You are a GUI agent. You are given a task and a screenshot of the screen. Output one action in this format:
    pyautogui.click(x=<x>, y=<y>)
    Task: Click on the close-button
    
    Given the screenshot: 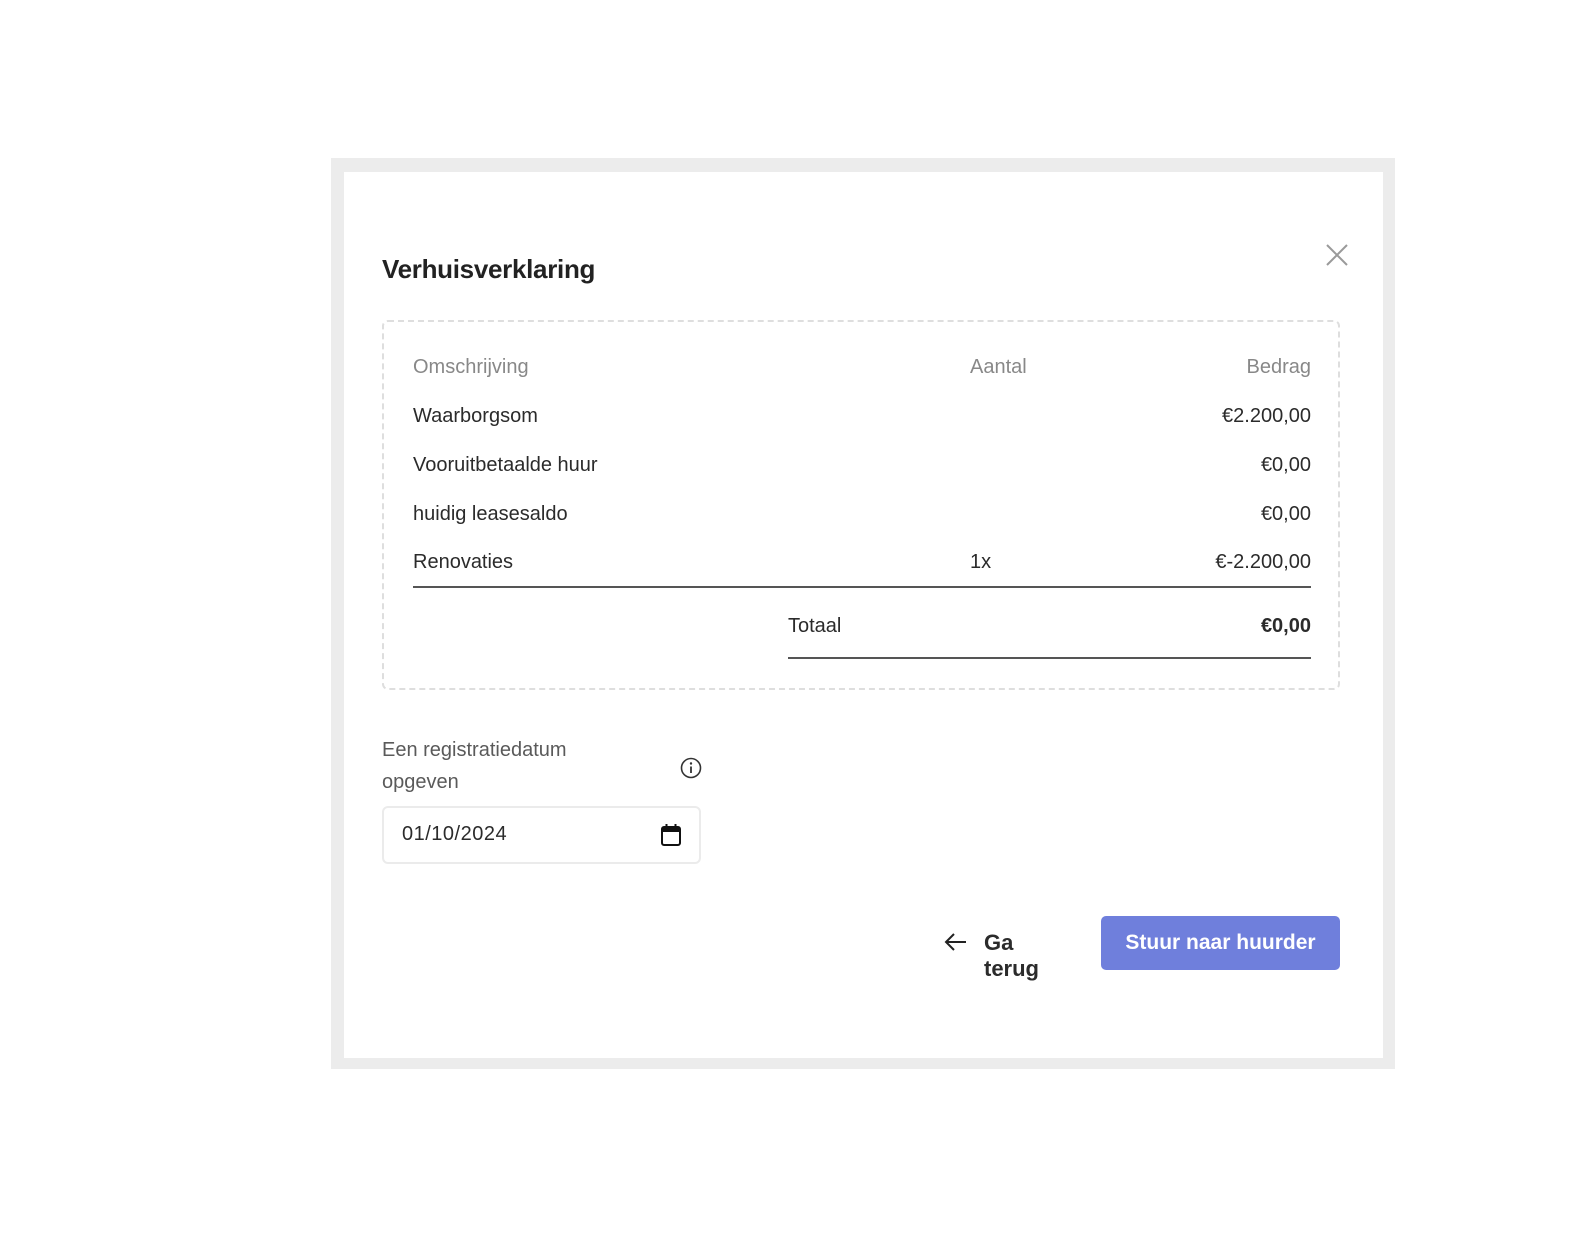 What is the action you would take?
    pyautogui.click(x=1337, y=255)
    